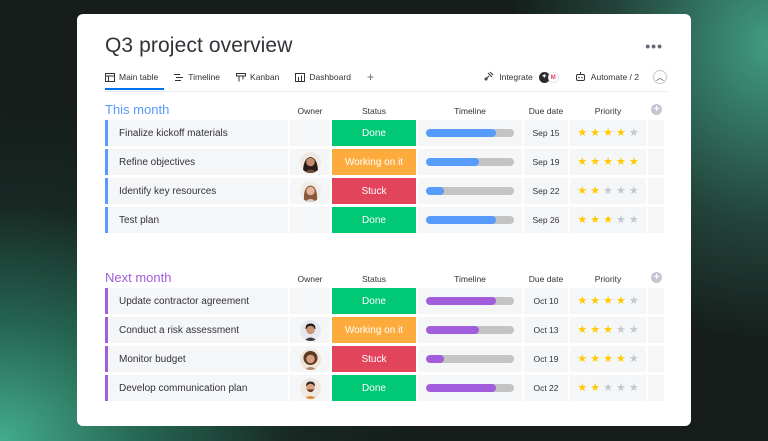  I want to click on item-name: Monitor budget, so click(196, 359).